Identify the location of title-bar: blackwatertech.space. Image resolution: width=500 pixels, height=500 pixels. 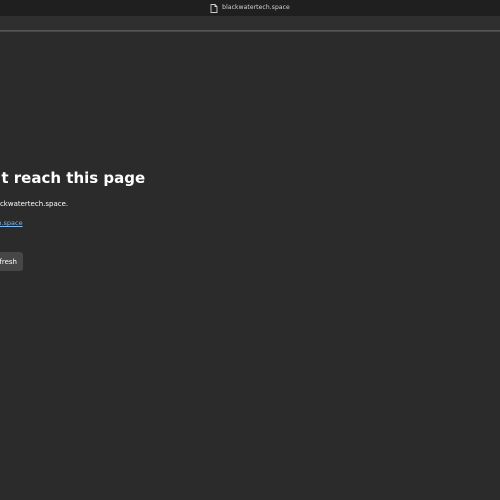
(250, 8).